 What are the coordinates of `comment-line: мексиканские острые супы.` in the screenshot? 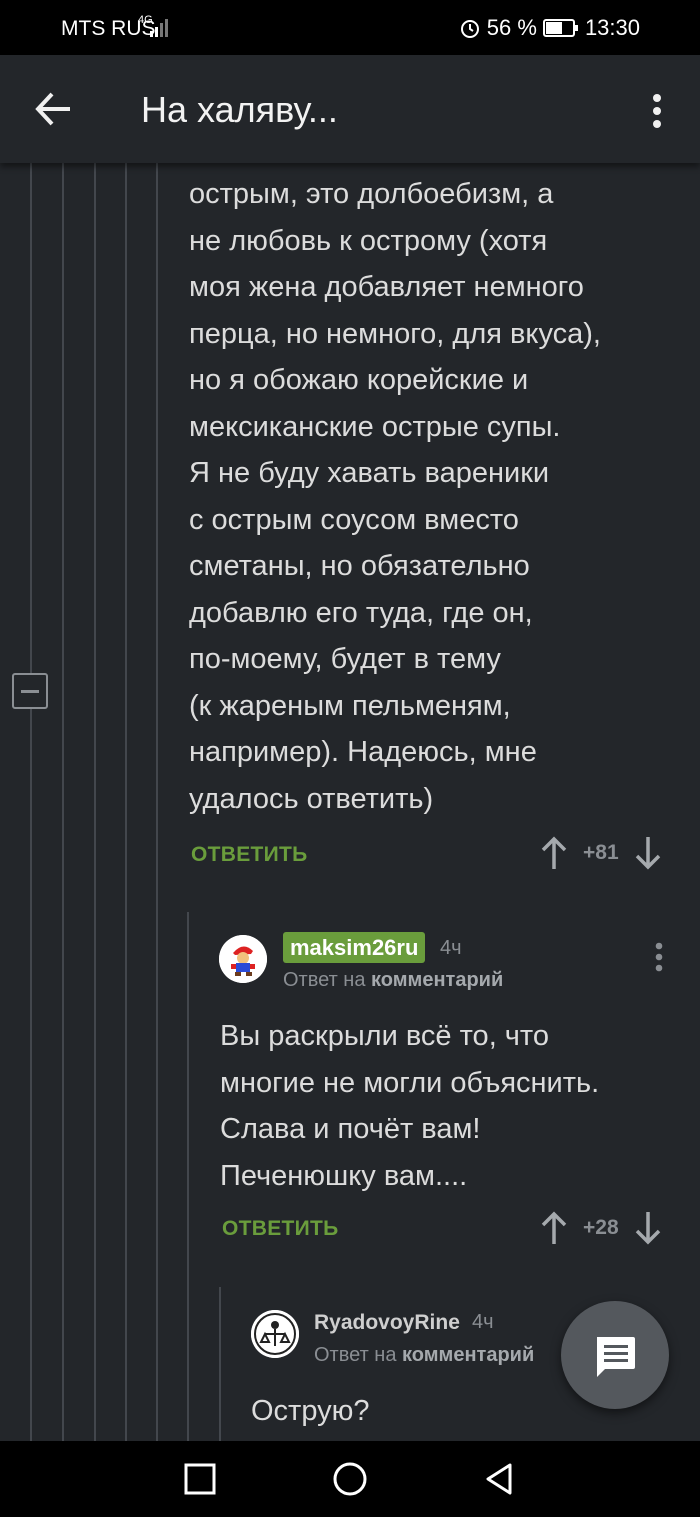 It's located at (375, 426).